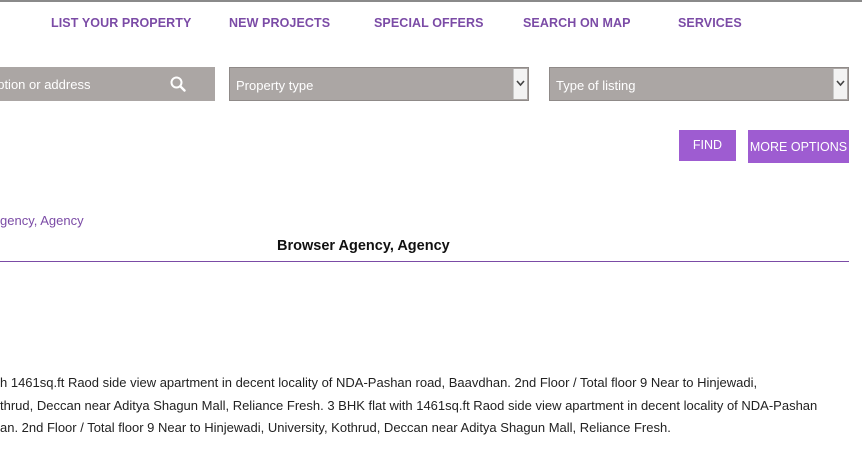 This screenshot has height=472, width=862. Describe the element at coordinates (699, 84) in the screenshot. I see `listing-type-select: Type of listing` at that location.